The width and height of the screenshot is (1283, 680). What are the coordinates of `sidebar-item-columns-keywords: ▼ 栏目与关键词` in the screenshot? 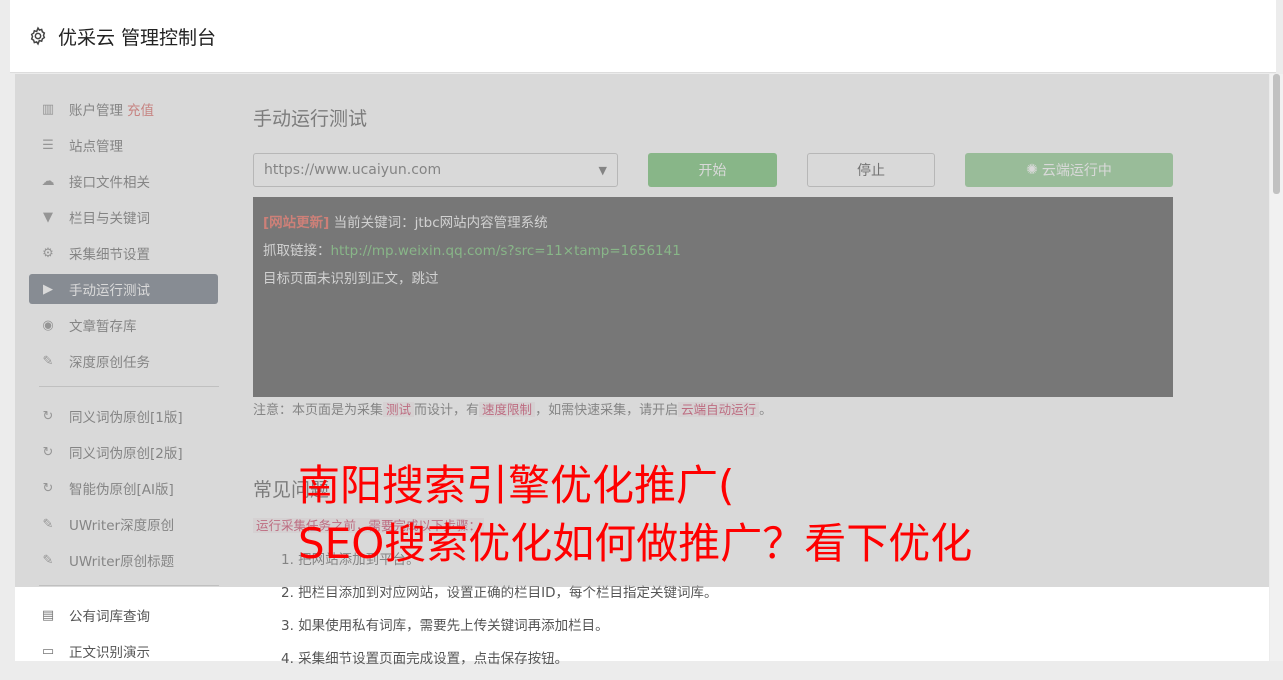 It's located at (123, 217).